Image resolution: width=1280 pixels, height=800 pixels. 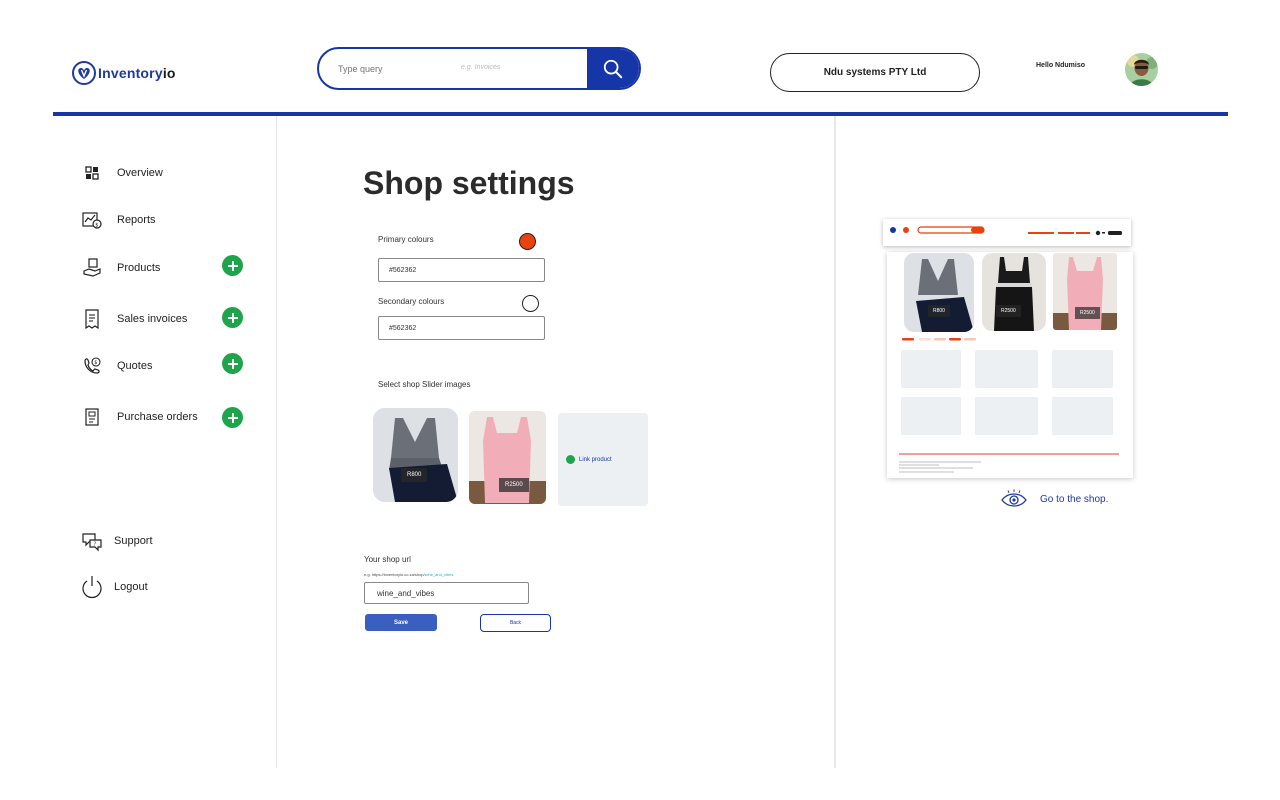 What do you see at coordinates (276, 442) in the screenshot?
I see `sidebar-divider` at bounding box center [276, 442].